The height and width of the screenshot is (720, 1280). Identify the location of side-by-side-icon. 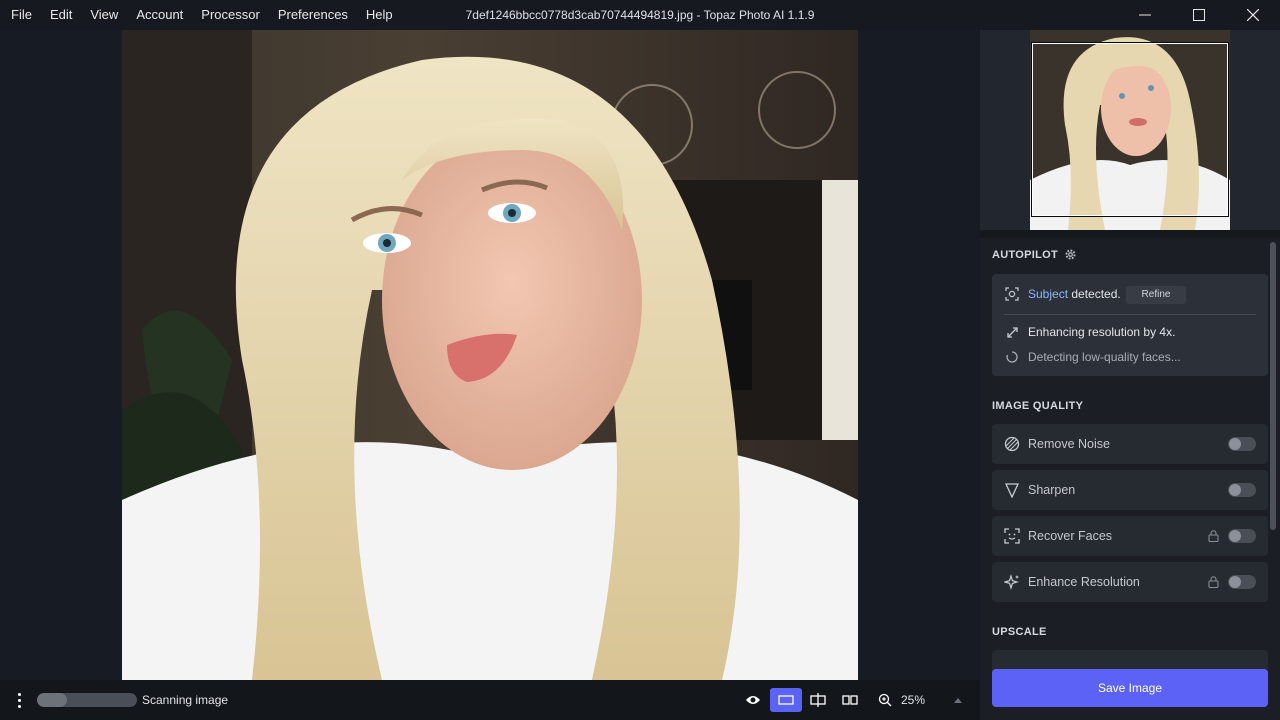
(850, 700).